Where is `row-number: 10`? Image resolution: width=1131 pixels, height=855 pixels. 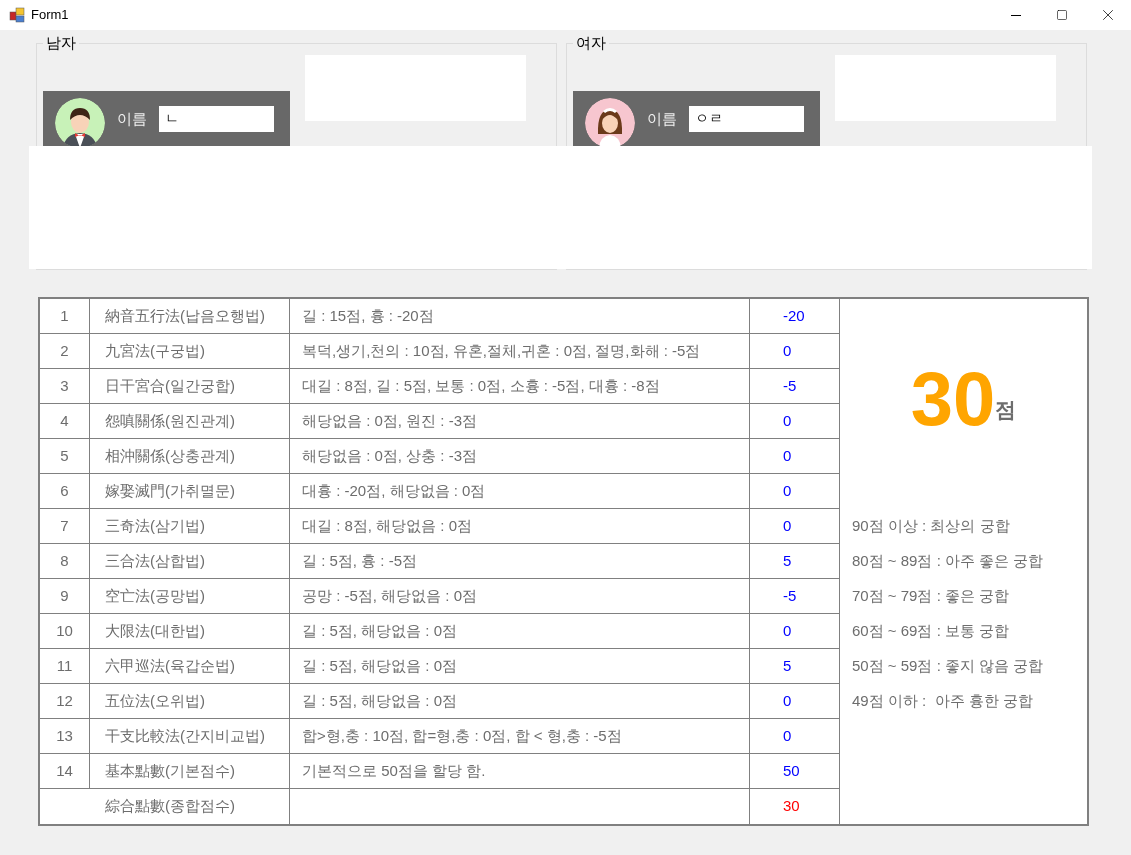 row-number: 10 is located at coordinates (64, 630).